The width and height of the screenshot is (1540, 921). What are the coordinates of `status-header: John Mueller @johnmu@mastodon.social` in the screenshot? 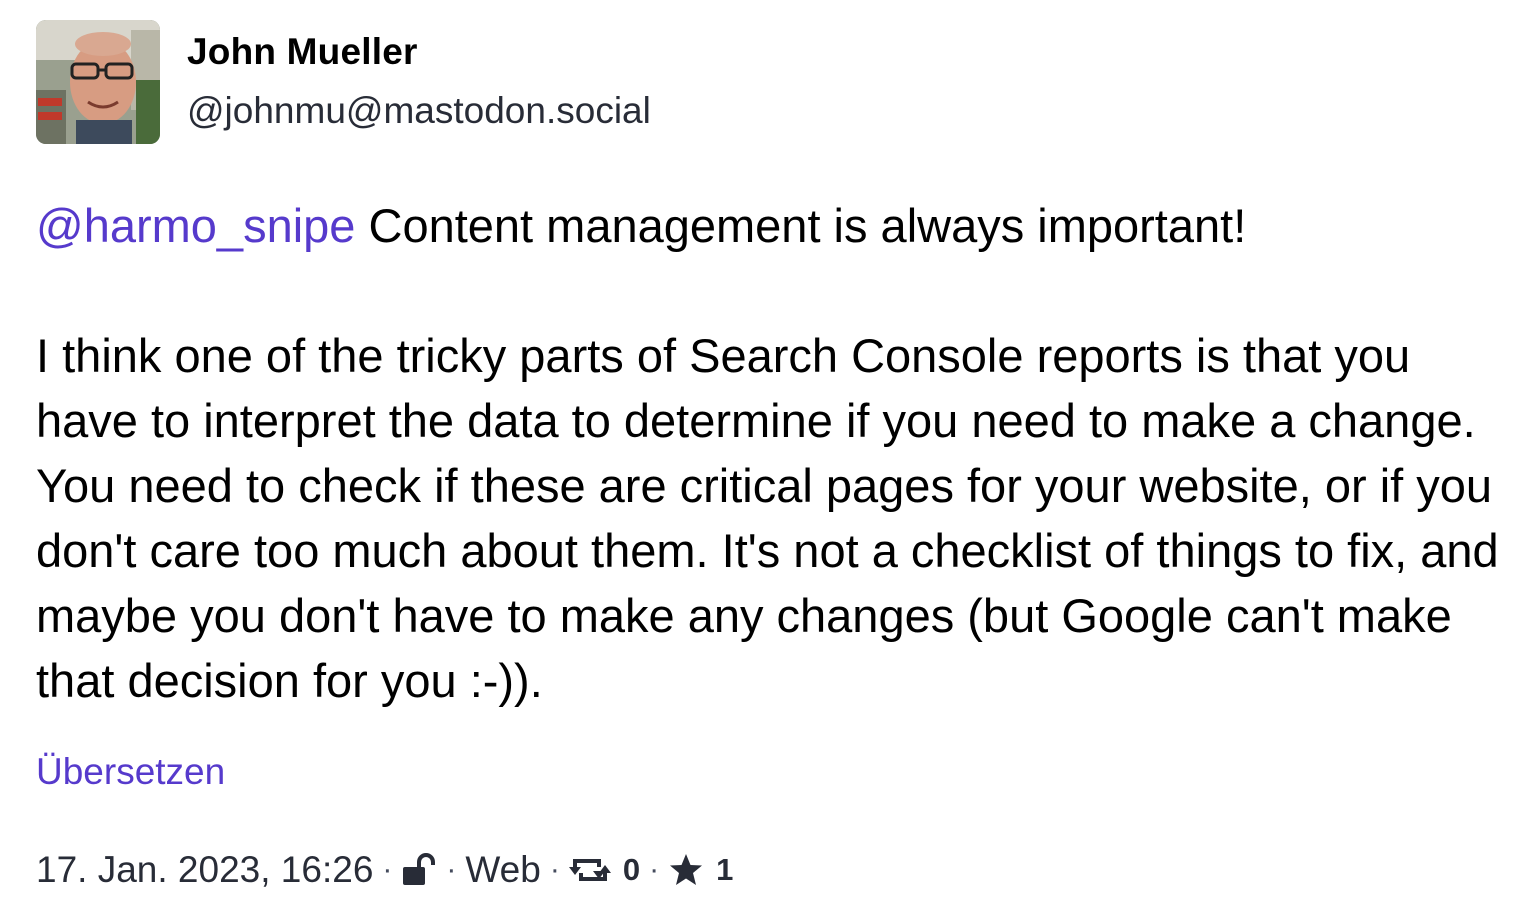 It's located at (343, 82).